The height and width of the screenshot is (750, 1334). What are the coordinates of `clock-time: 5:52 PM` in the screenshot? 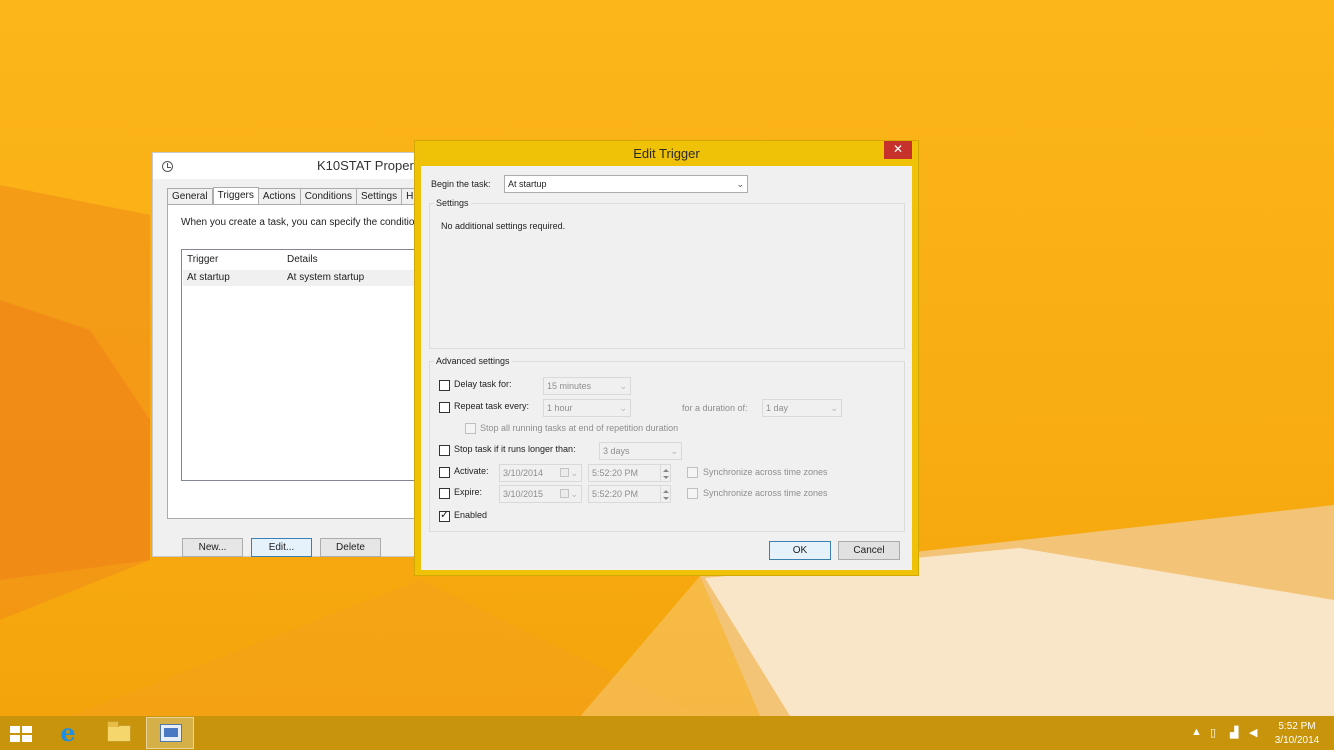 It's located at (1297, 726).